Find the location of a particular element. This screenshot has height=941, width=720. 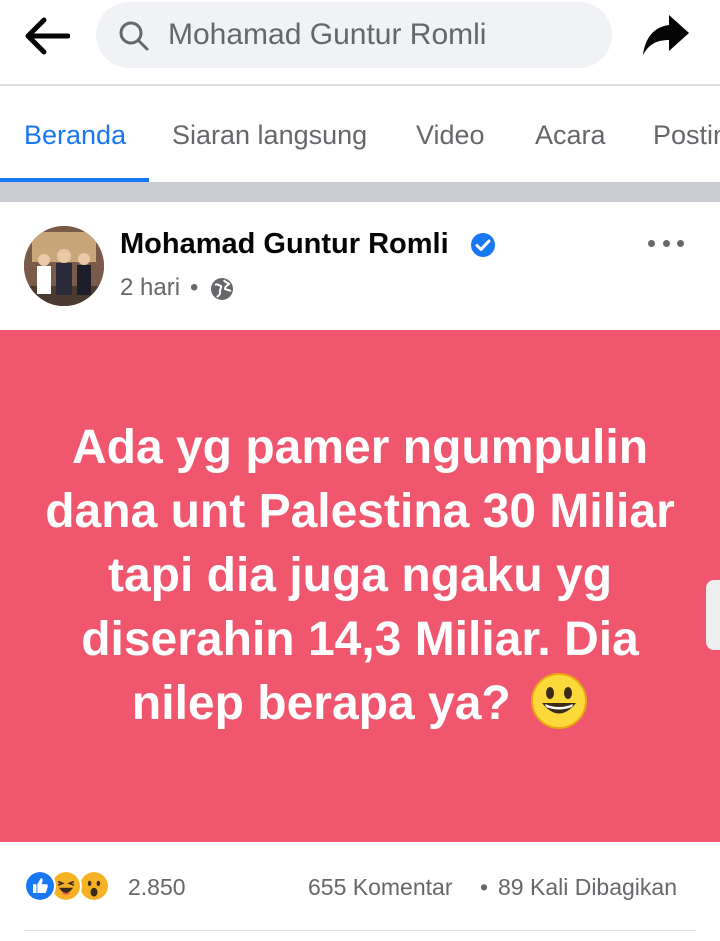

tab-beranda: Beranda is located at coordinates (75, 135).